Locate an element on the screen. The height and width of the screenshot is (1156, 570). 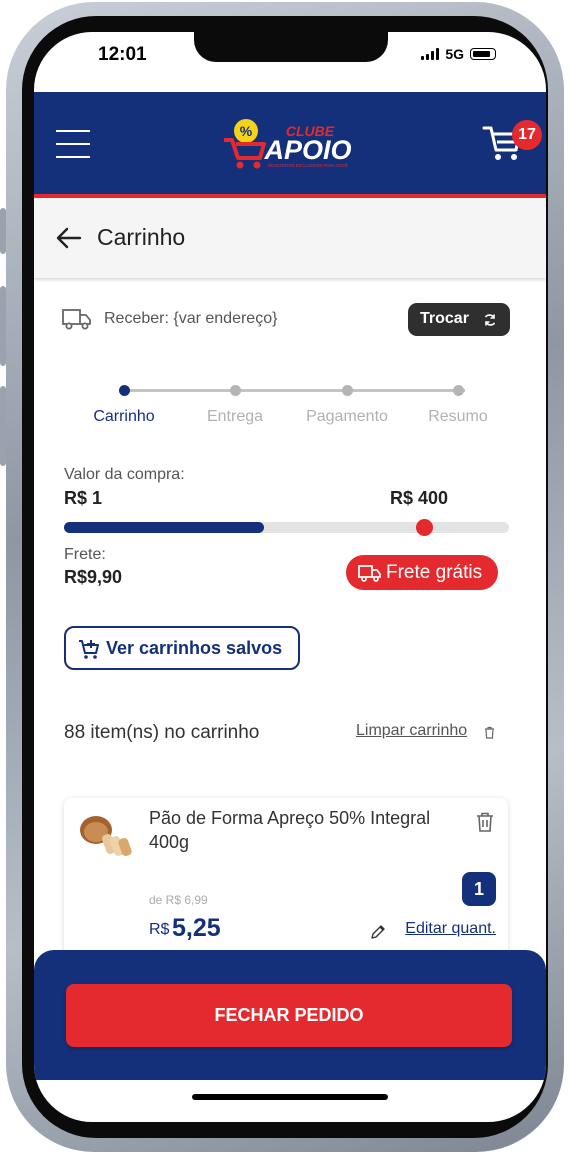
change-address-button: Trocar is located at coordinates (459, 319).